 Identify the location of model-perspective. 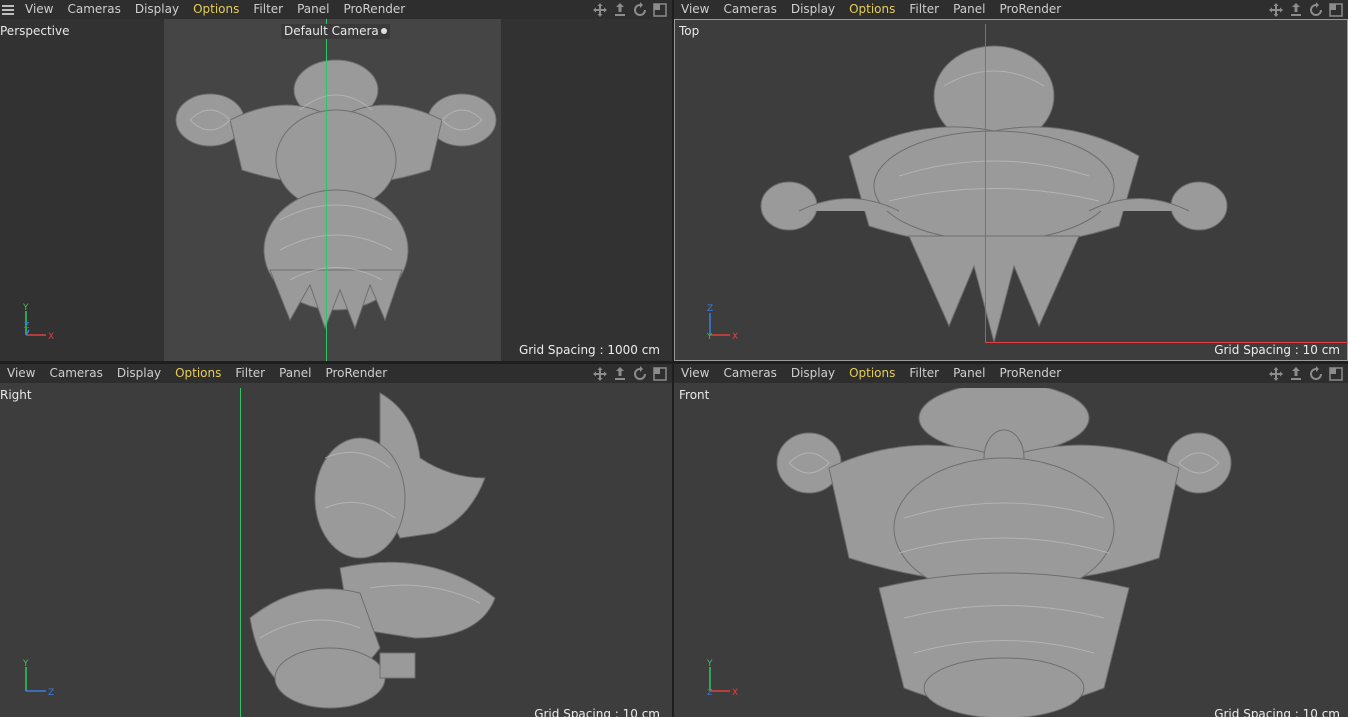
(336, 190).